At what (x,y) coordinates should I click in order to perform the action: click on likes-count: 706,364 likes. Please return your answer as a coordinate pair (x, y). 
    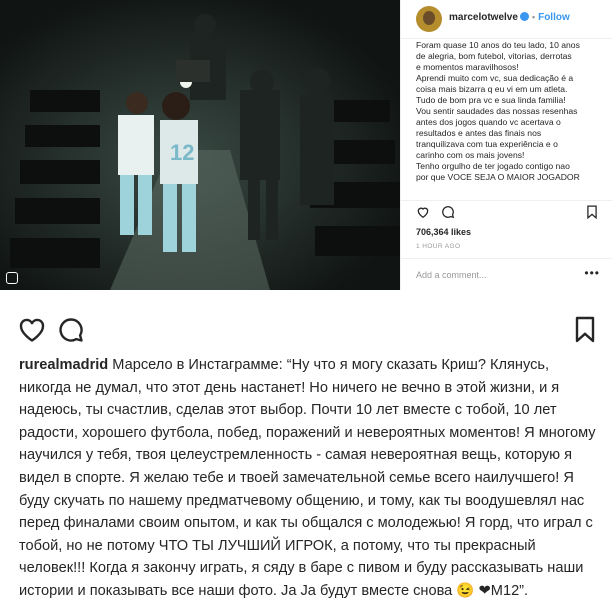
    Looking at the image, I should click on (443, 232).